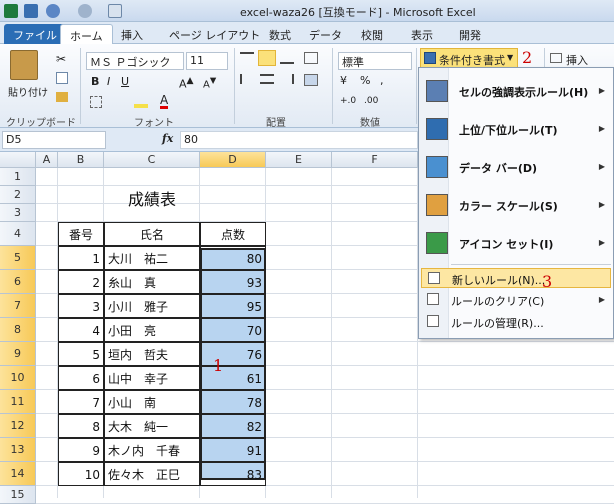 The height and width of the screenshot is (504, 614). What do you see at coordinates (164, 101) in the screenshot?
I see `font-color-icon: A` at bounding box center [164, 101].